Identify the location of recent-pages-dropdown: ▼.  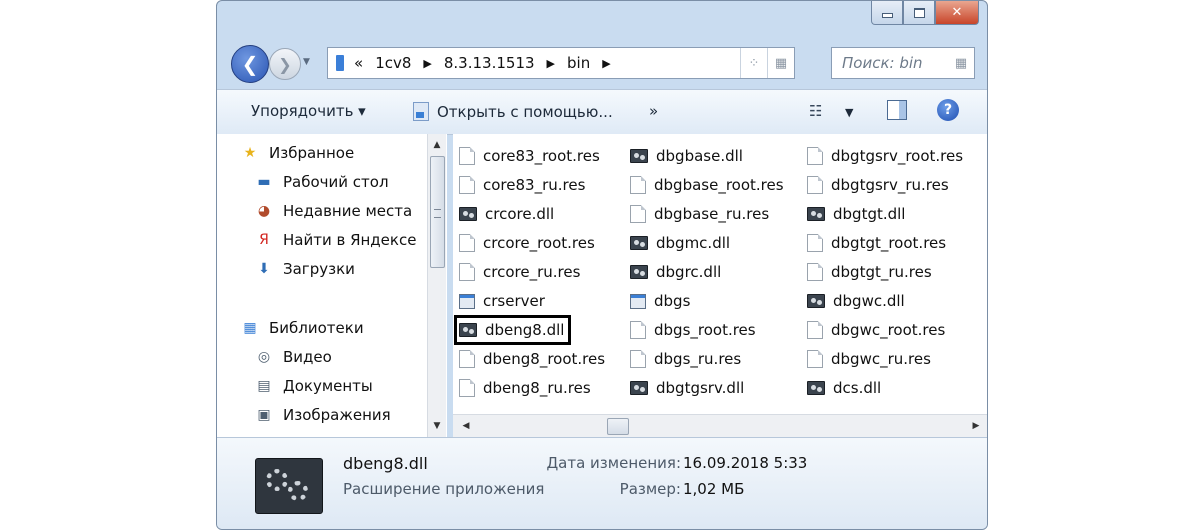
(306, 62).